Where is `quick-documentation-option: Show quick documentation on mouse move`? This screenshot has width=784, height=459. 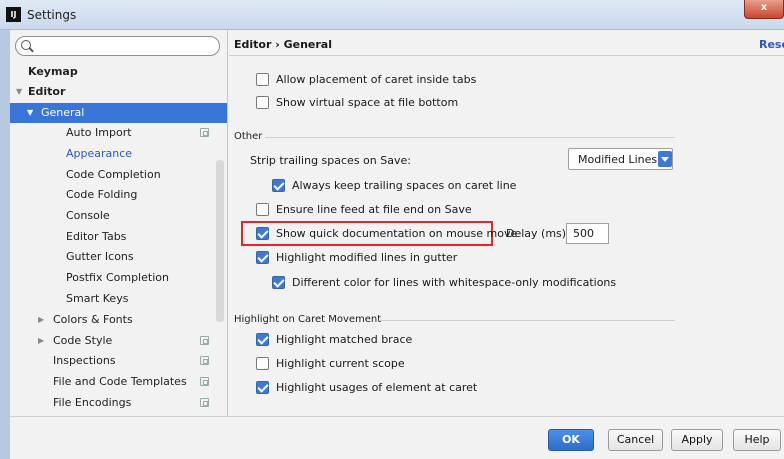
quick-documentation-option: Show quick documentation on mouse move is located at coordinates (386, 235).